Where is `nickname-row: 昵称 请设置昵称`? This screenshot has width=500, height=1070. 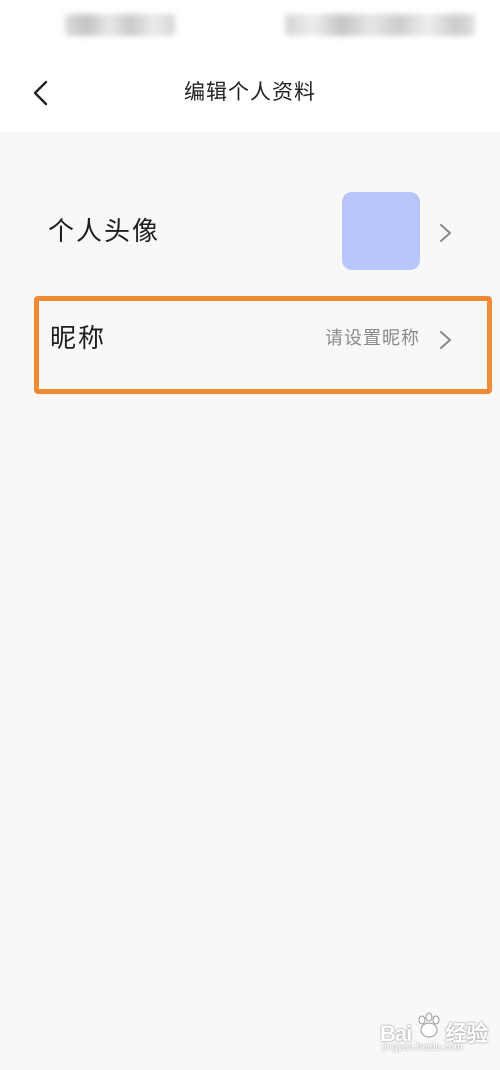
nickname-row: 昵称 请设置昵称 is located at coordinates (250, 342).